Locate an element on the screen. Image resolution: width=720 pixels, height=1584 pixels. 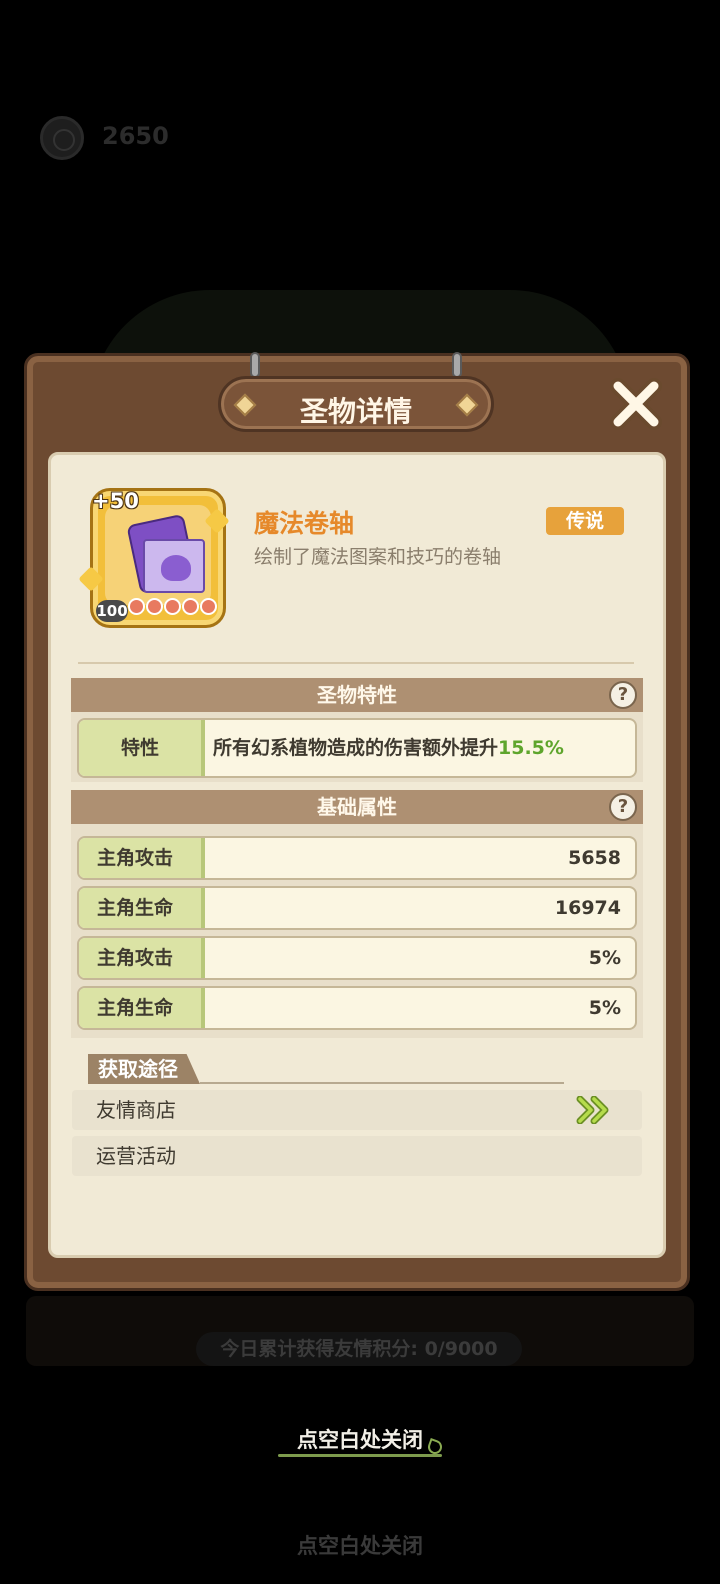
source-label: 友情商店 is located at coordinates (136, 1110).